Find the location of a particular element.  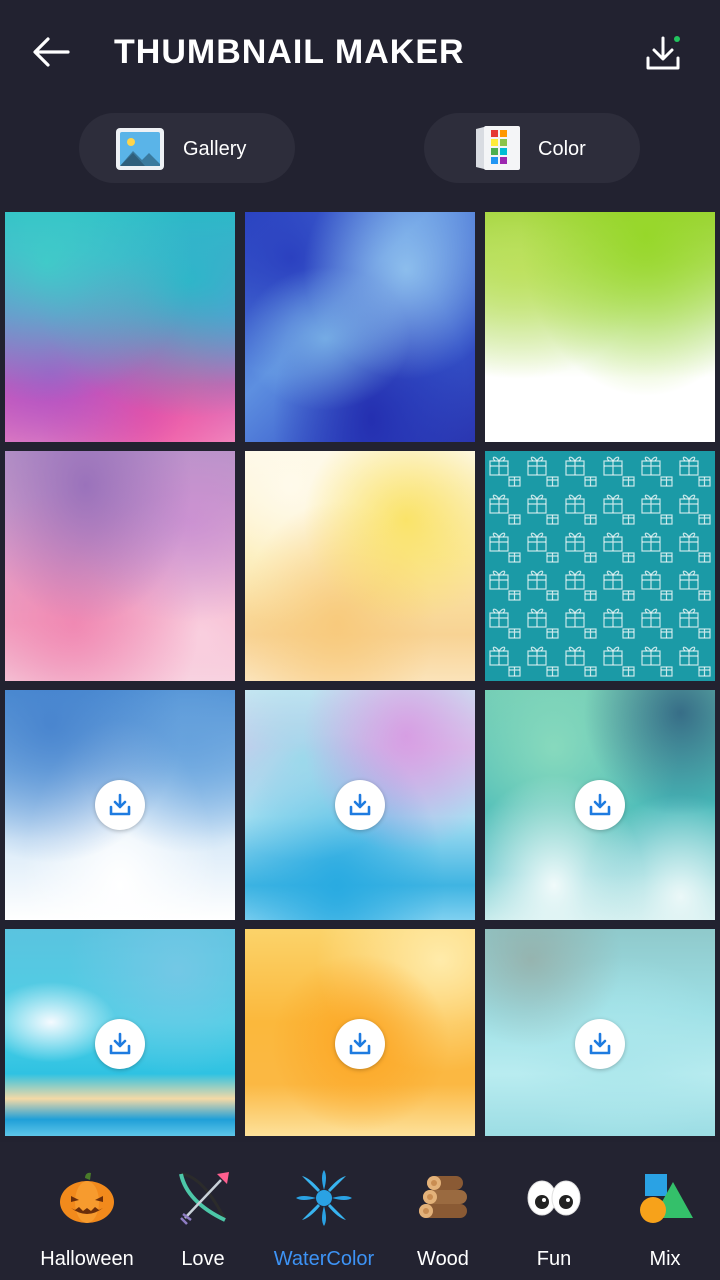

category-wood: Wood is located at coordinates (443, 1211).